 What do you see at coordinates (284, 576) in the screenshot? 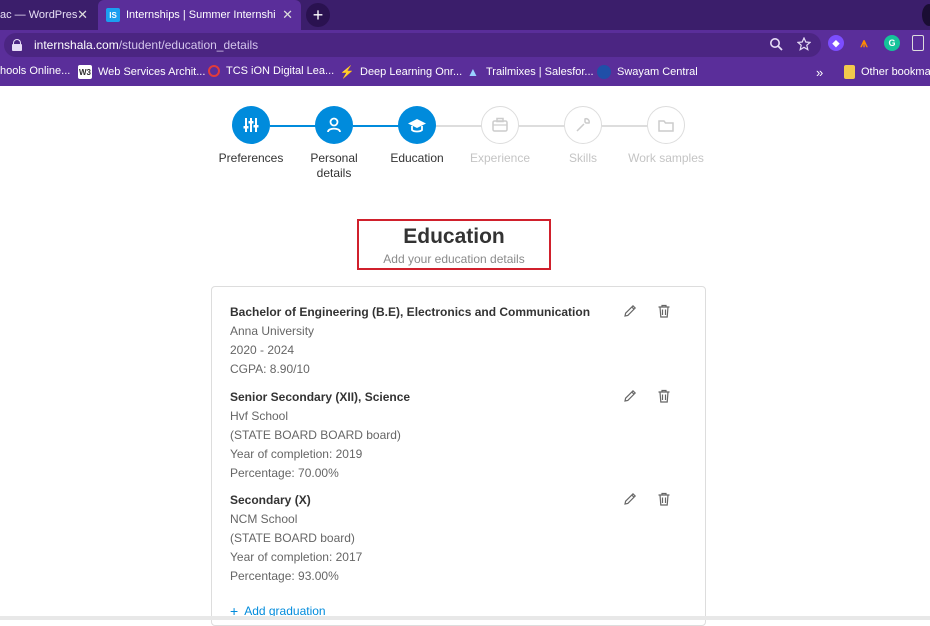
I see `score: Percentage: 93.00%` at bounding box center [284, 576].